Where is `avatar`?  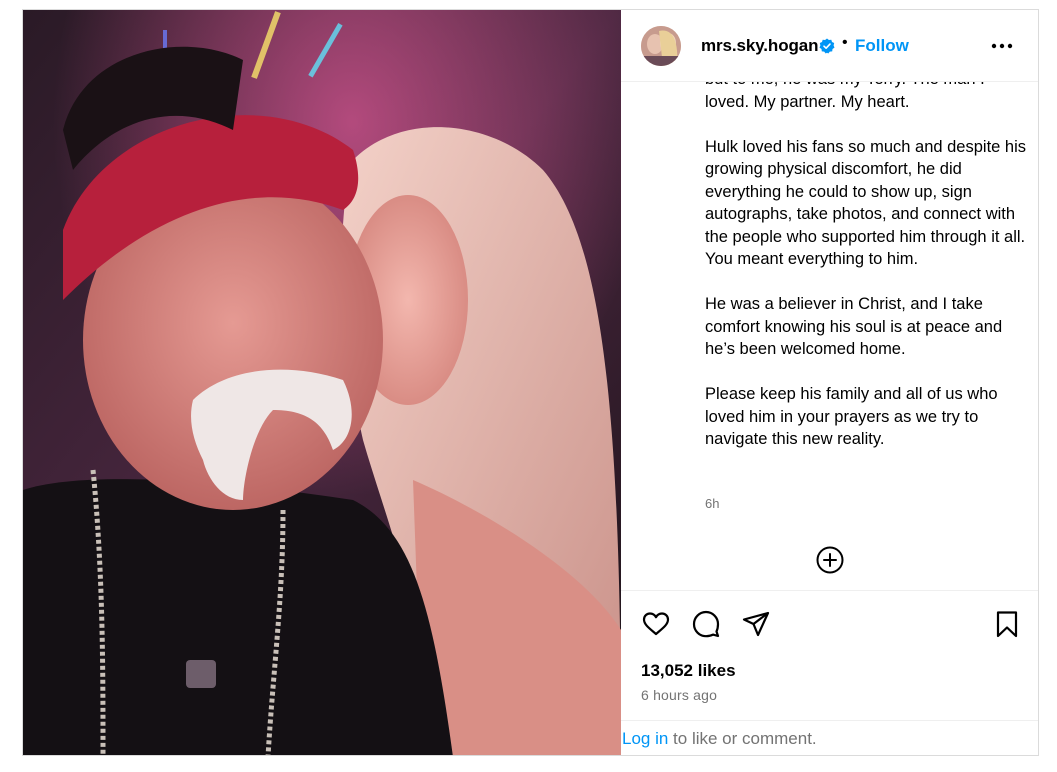
avatar is located at coordinates (661, 46).